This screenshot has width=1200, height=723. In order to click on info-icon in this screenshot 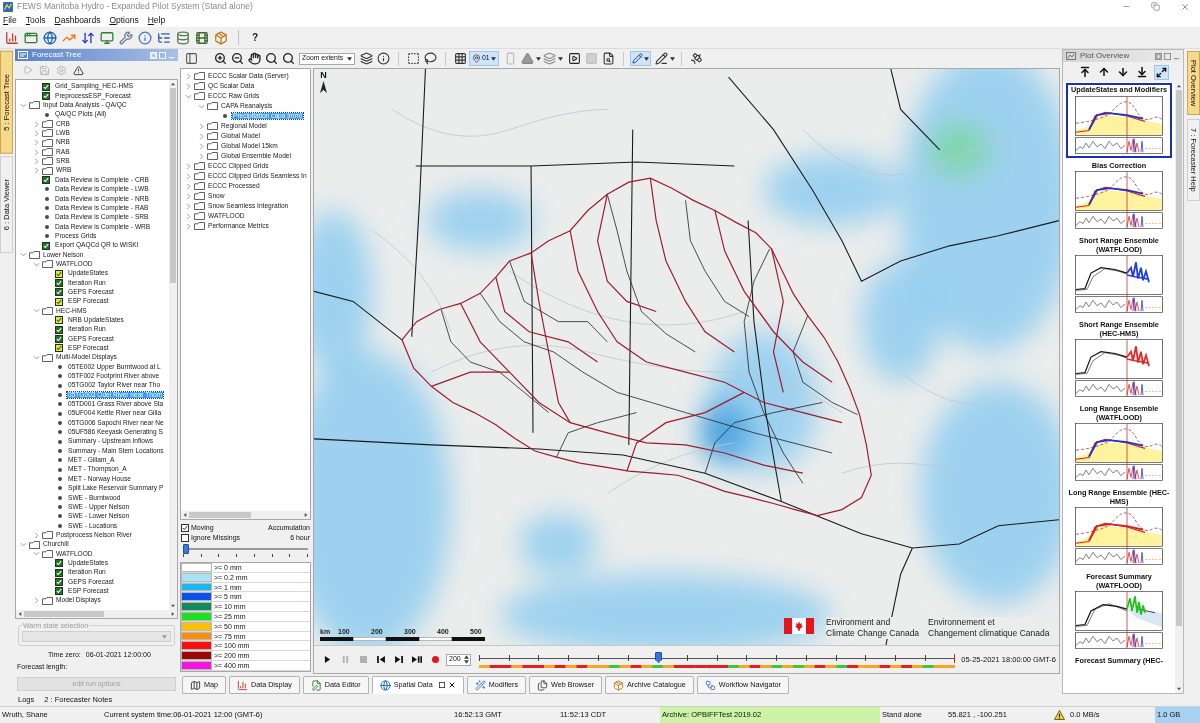, I will do `click(383, 58)`.